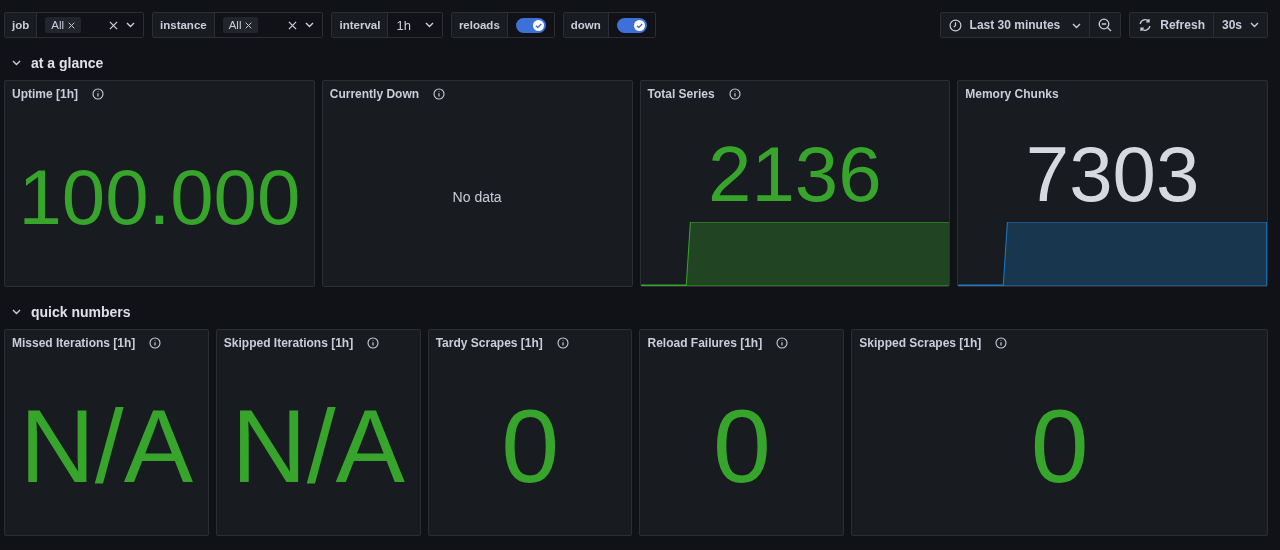  What do you see at coordinates (681, 94) in the screenshot?
I see `panel-title: Total Series` at bounding box center [681, 94].